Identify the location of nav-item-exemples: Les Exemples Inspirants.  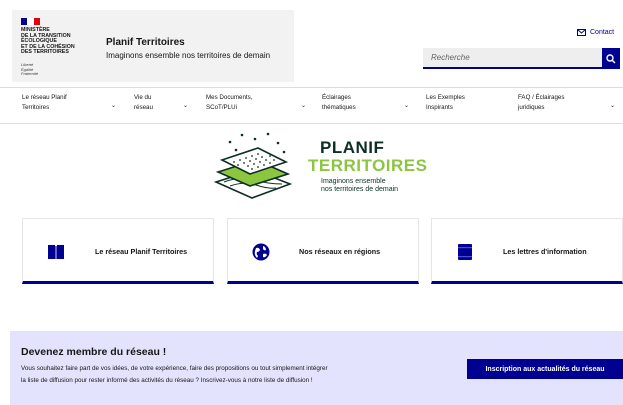
(461, 106).